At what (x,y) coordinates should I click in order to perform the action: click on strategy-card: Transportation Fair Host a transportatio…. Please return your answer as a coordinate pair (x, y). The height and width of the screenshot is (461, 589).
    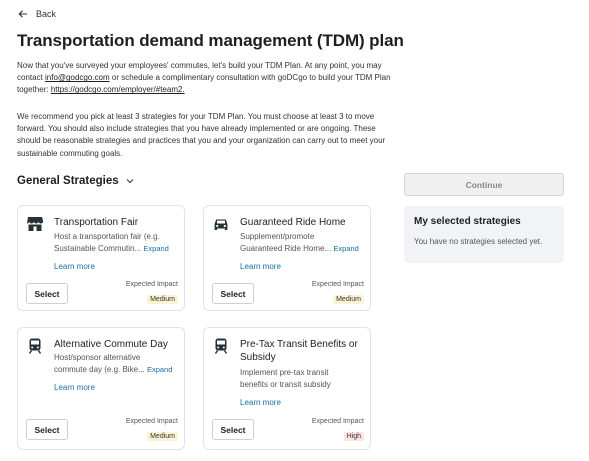
    Looking at the image, I should click on (101, 258).